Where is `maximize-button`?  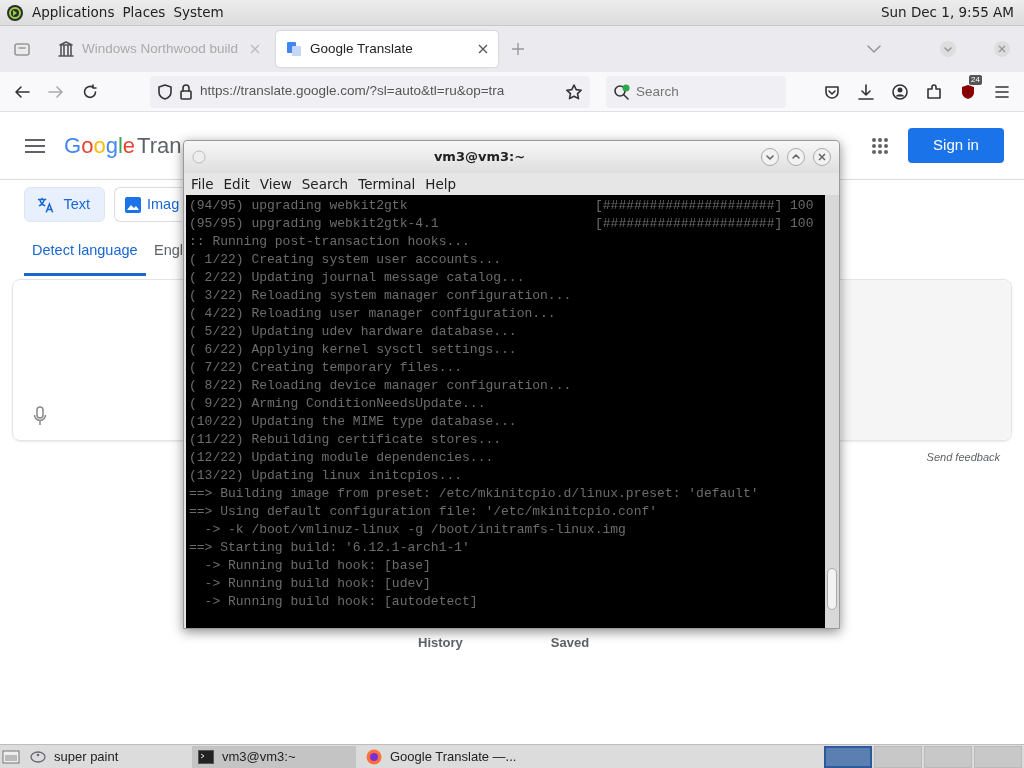 maximize-button is located at coordinates (796, 157).